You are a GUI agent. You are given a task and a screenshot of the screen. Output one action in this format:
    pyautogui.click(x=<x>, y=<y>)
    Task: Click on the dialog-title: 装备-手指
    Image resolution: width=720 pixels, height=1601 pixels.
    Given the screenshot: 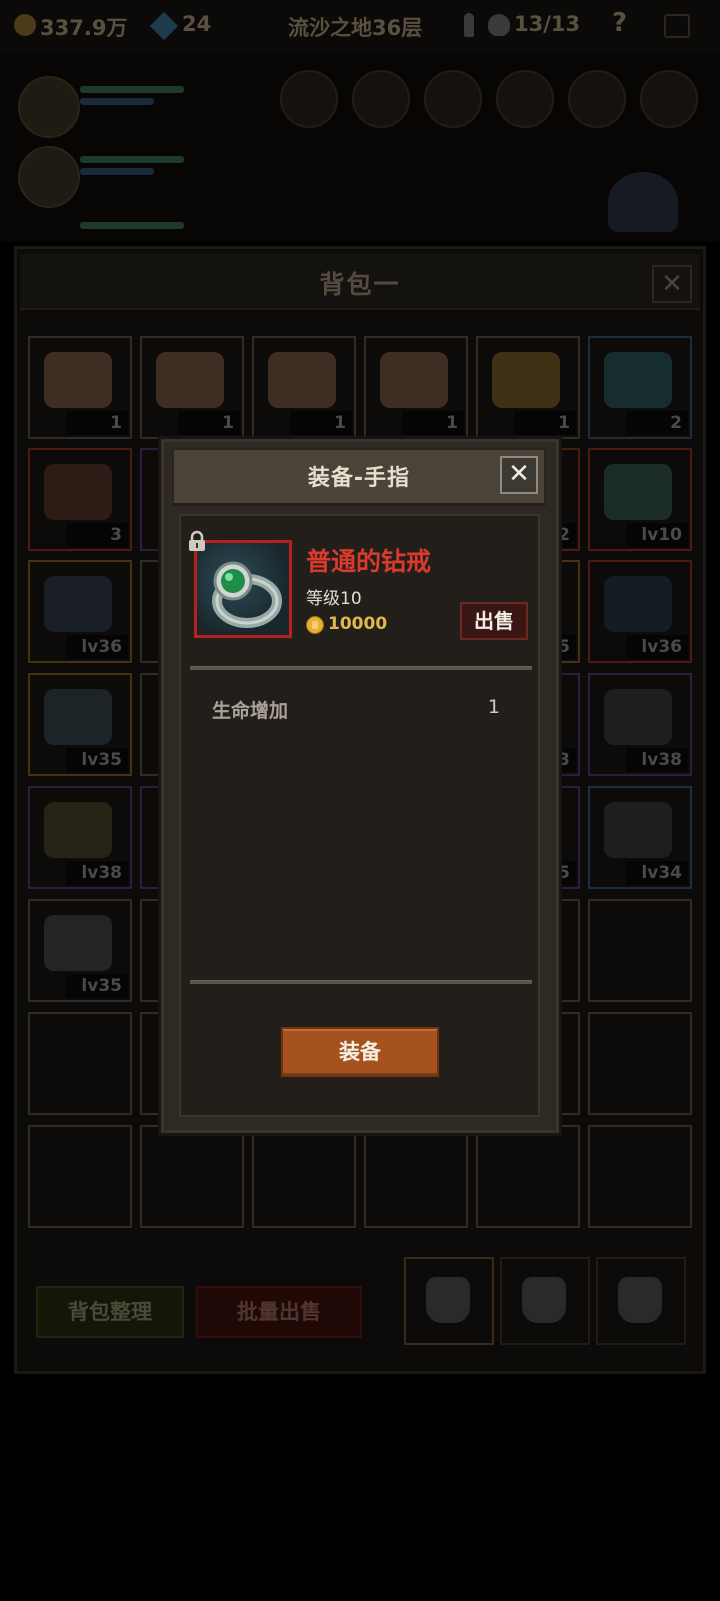 What is the action you would take?
    pyautogui.click(x=359, y=478)
    